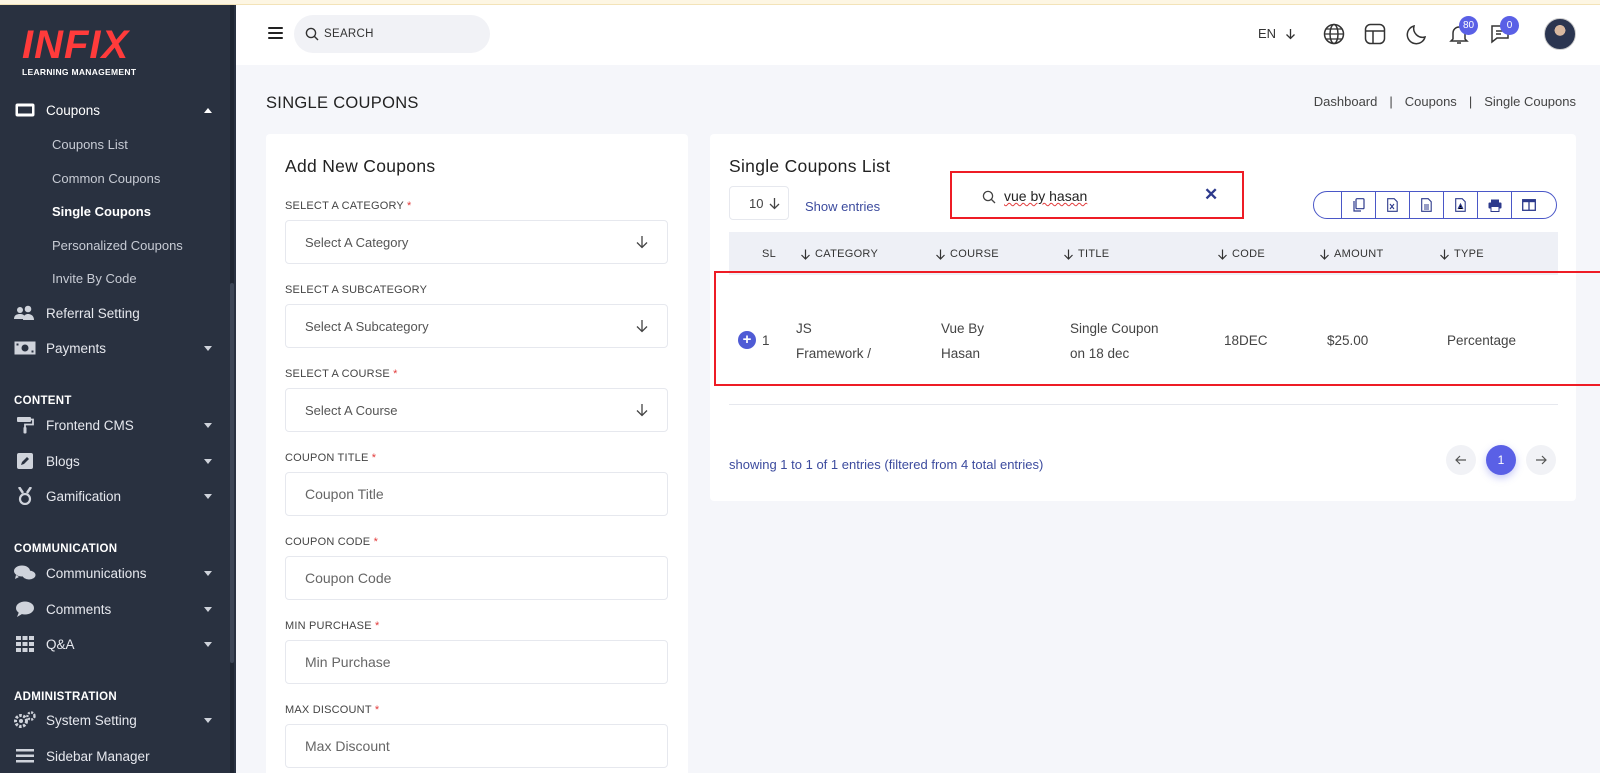  What do you see at coordinates (476, 578) in the screenshot?
I see `coupon-code-field: Coupon Code` at bounding box center [476, 578].